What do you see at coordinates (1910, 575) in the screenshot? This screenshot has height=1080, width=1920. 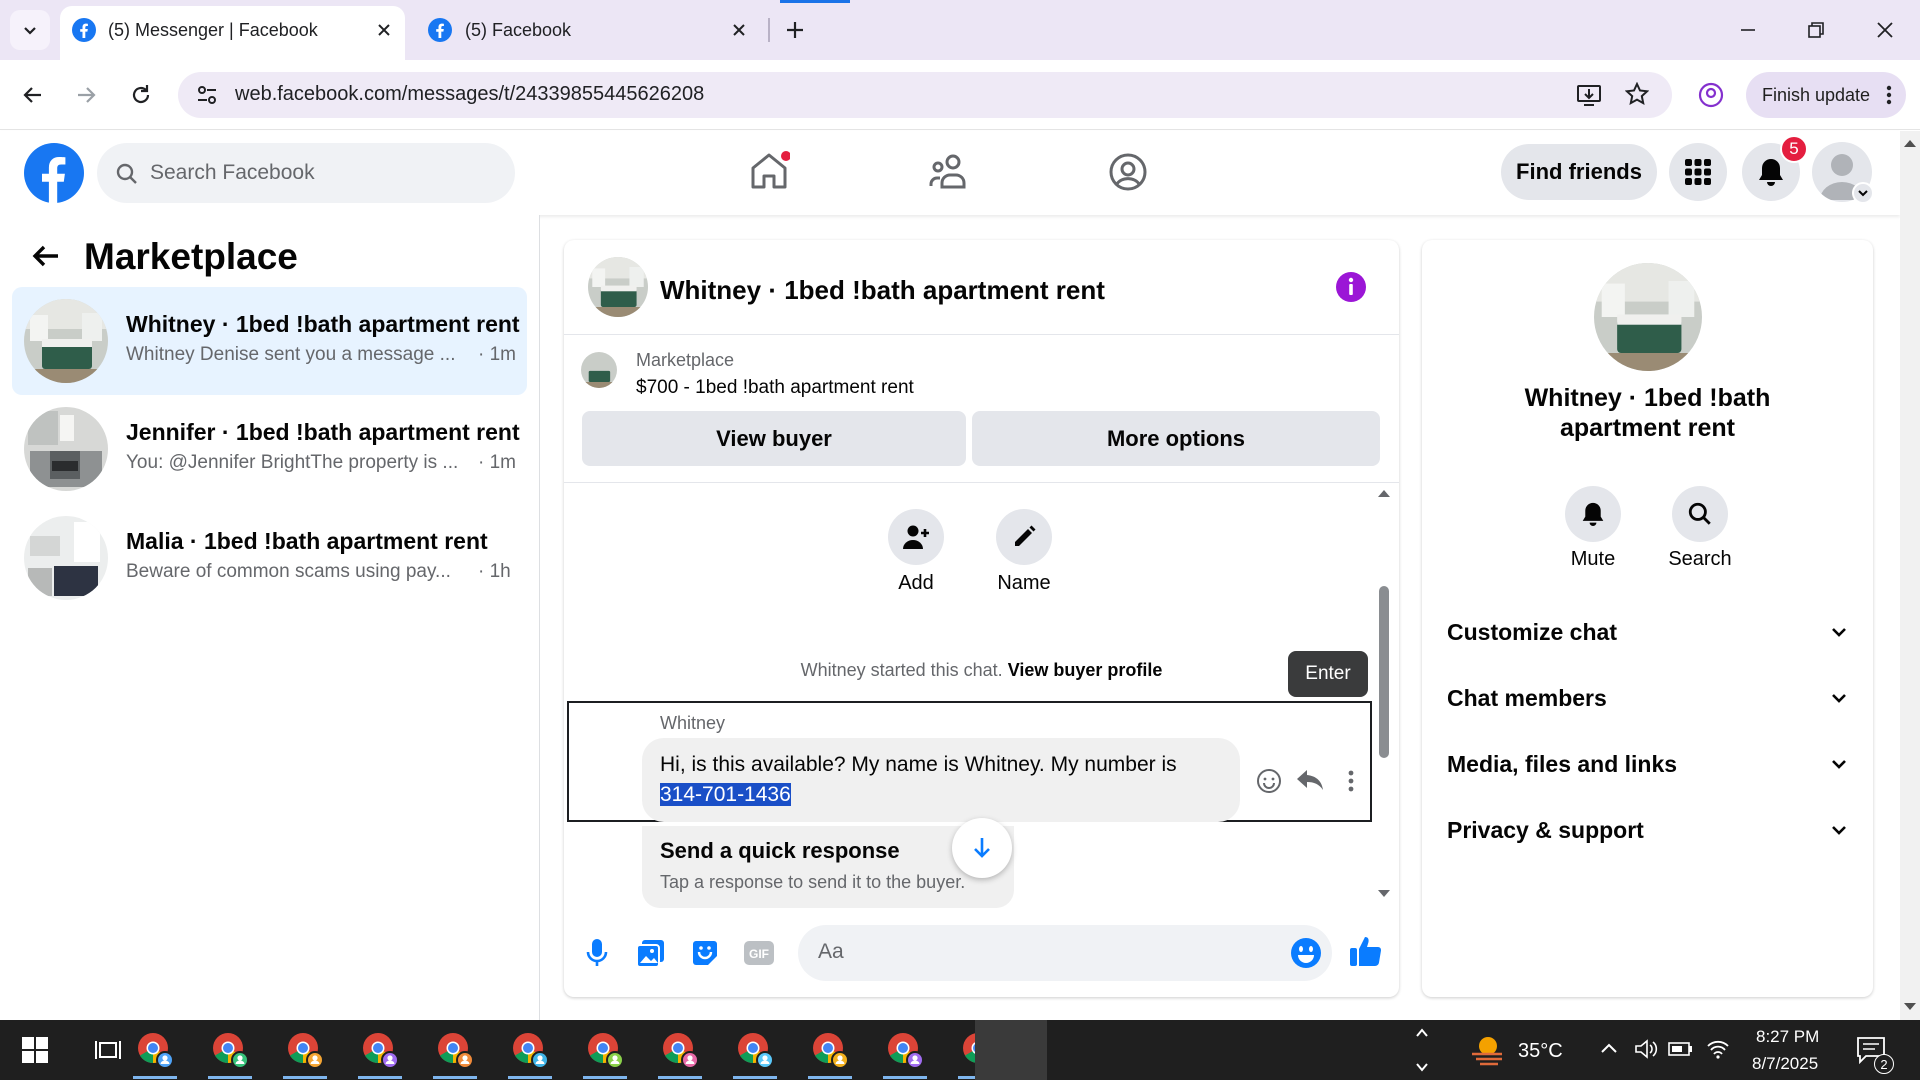 I see `page-scrollbar` at bounding box center [1910, 575].